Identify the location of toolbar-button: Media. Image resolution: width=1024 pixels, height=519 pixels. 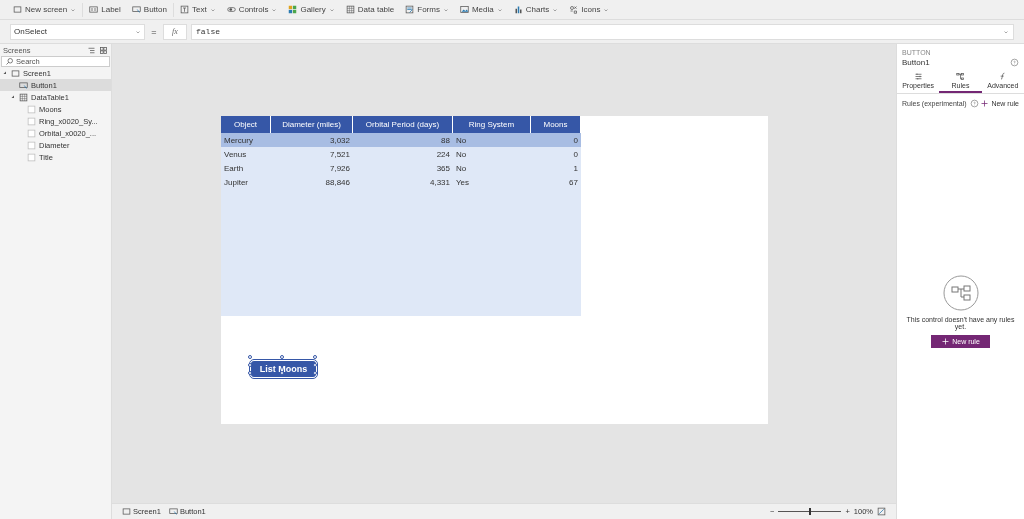
(481, 9).